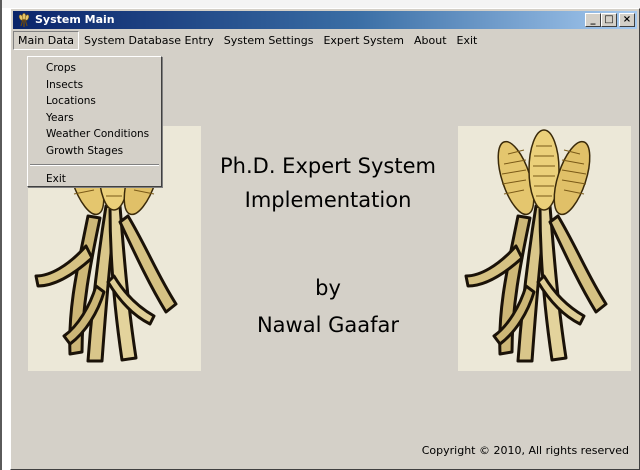 This screenshot has height=470, width=640. What do you see at coordinates (1, 235) in the screenshot?
I see `screen-edge` at bounding box center [1, 235].